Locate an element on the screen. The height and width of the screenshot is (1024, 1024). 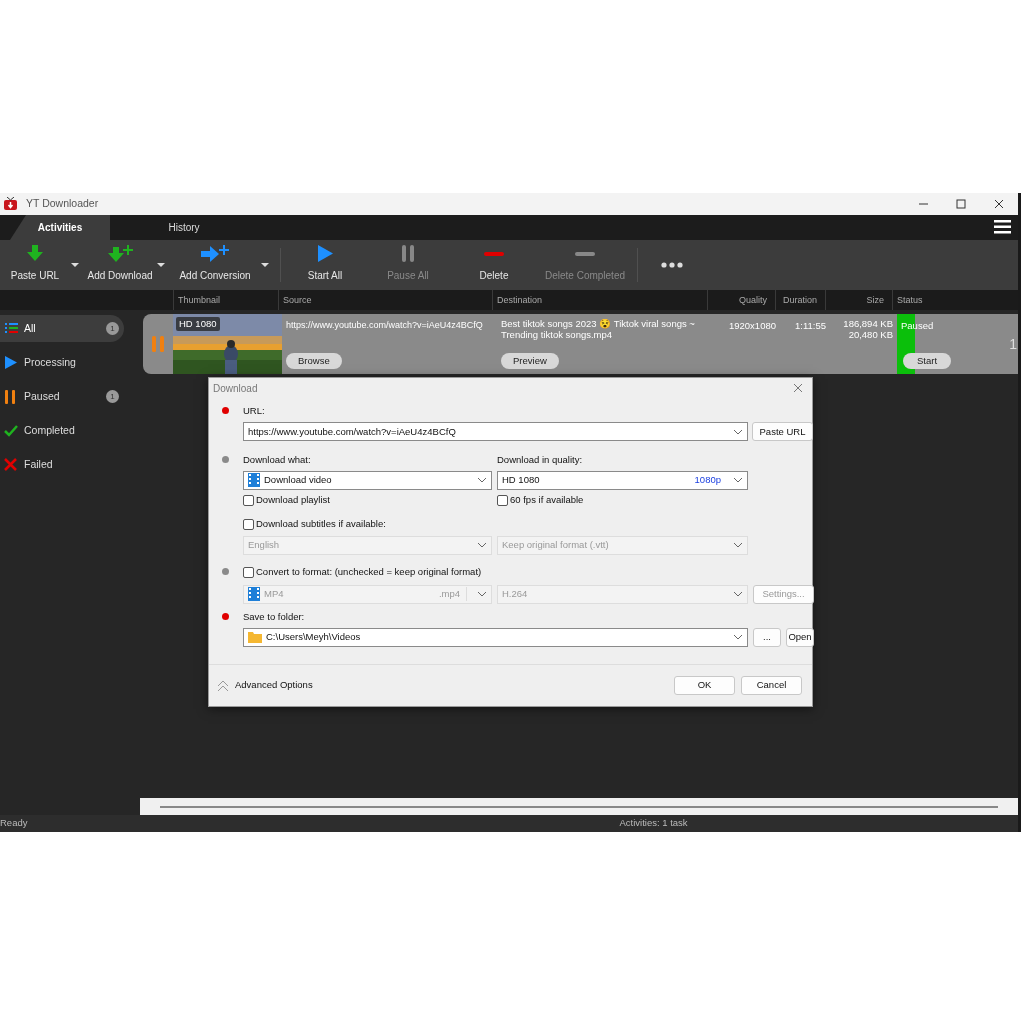
sidebar-label: Failed is located at coordinates (38, 464).